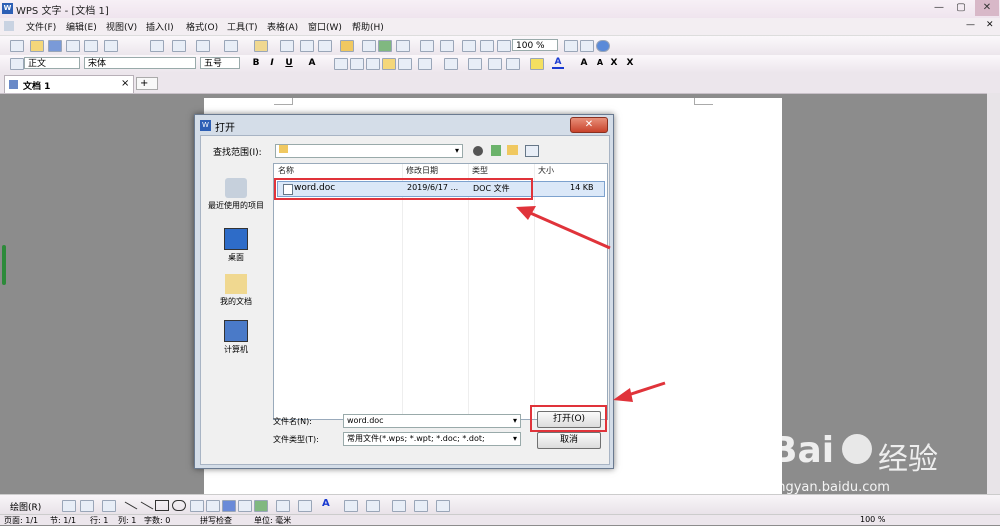  What do you see at coordinates (261, 506) in the screenshot?
I see `insert-picture-icon` at bounding box center [261, 506].